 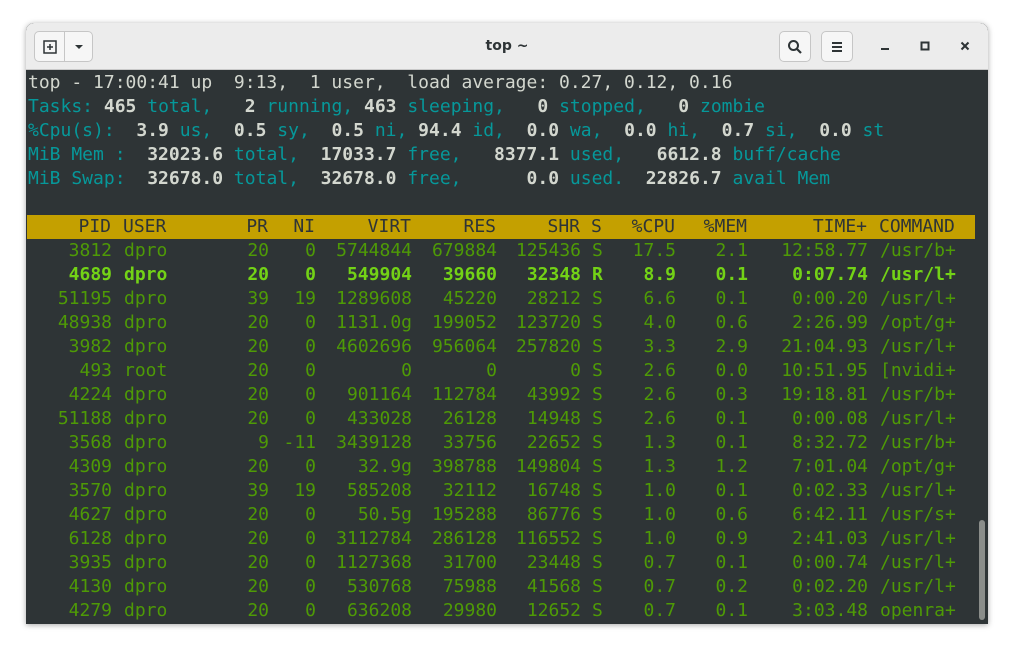 I want to click on swap-avail-label: avail Mem, so click(x=776, y=178).